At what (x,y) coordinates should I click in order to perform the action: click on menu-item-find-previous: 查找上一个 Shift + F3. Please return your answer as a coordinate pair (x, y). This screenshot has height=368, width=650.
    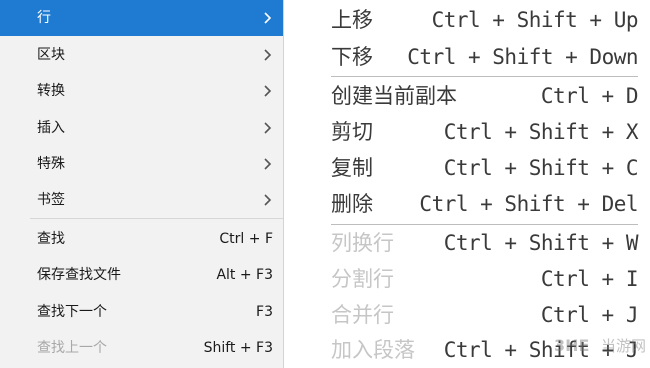
    Looking at the image, I should click on (141, 348).